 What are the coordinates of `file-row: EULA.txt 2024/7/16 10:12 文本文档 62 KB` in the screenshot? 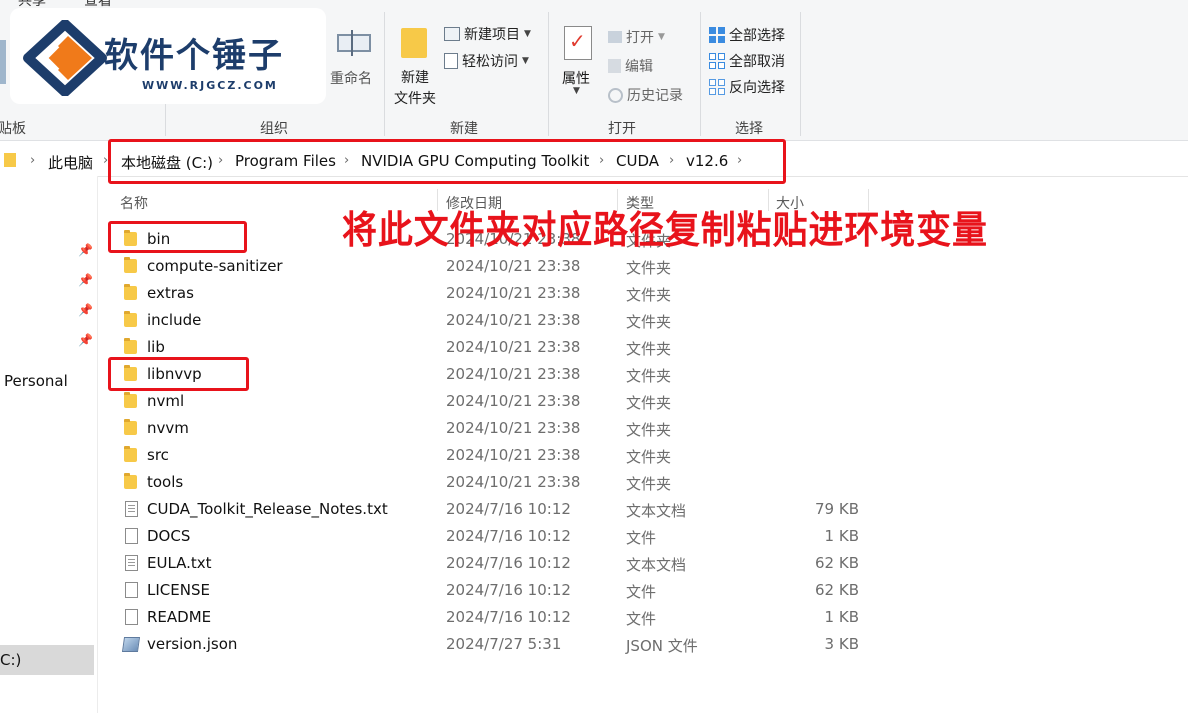 It's located at (490, 563).